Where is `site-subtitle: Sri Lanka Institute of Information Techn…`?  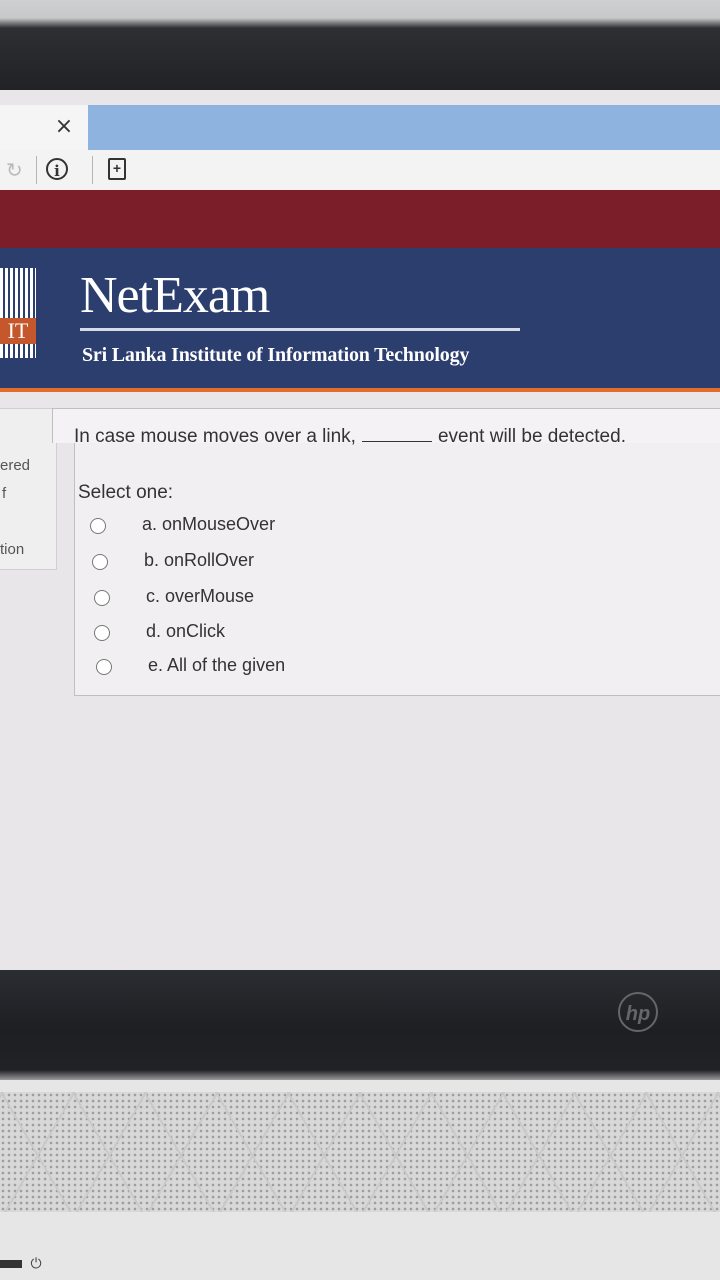 site-subtitle: Sri Lanka Institute of Information Techn… is located at coordinates (276, 355).